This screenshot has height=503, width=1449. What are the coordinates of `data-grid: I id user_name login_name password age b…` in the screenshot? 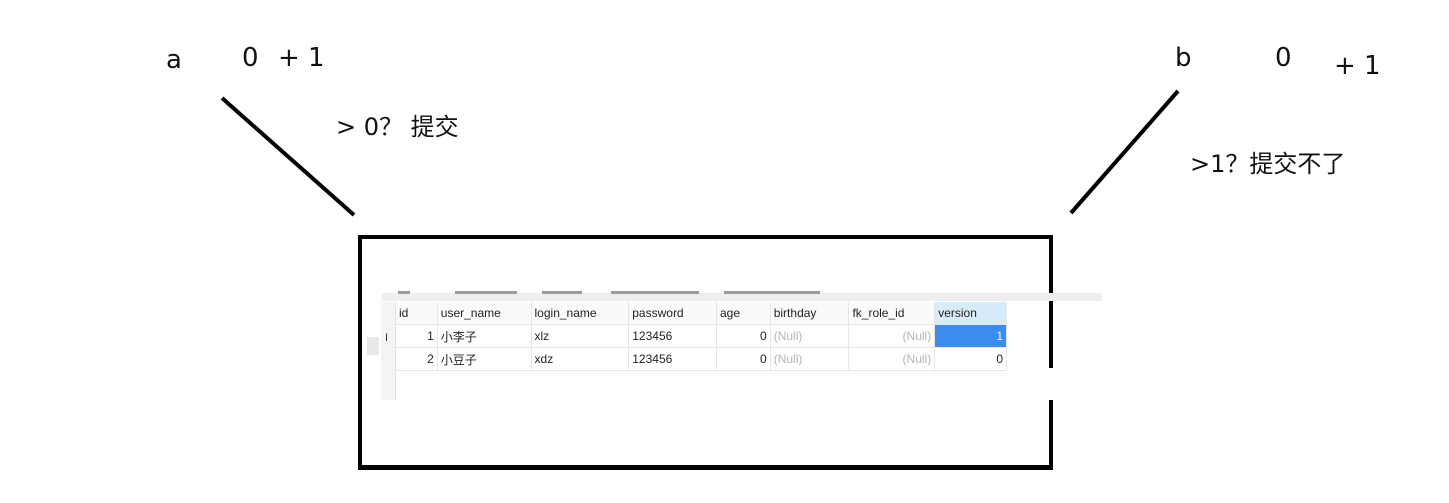 It's located at (687, 351).